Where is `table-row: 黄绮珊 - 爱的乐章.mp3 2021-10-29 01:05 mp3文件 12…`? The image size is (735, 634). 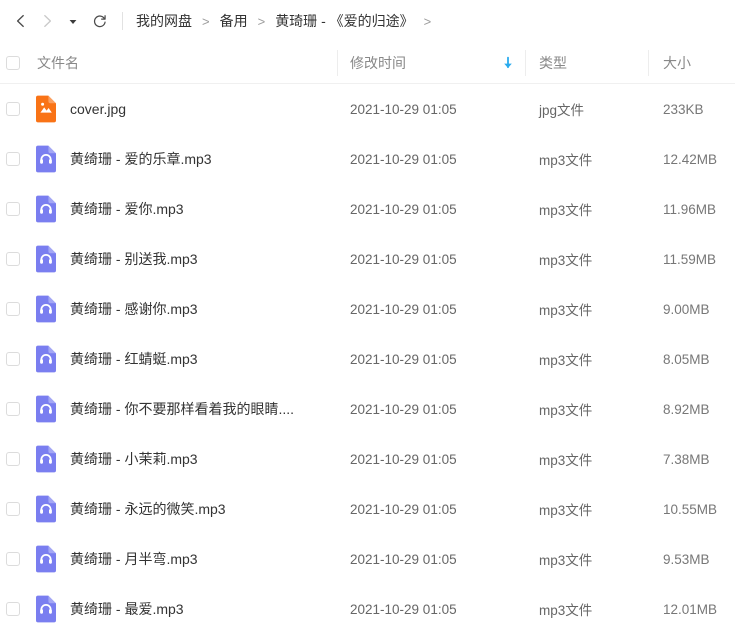 table-row: 黄绮珊 - 爱的乐章.mp3 2021-10-29 01:05 mp3文件 12… is located at coordinates (367, 159).